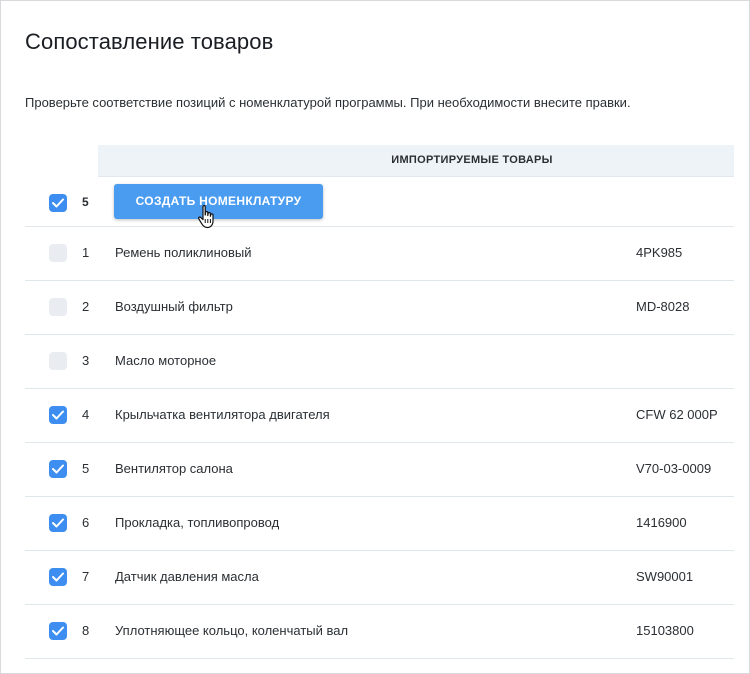  What do you see at coordinates (232, 630) in the screenshot?
I see `row-product-name: Уплотняющее кольцо, коленчатый вал` at bounding box center [232, 630].